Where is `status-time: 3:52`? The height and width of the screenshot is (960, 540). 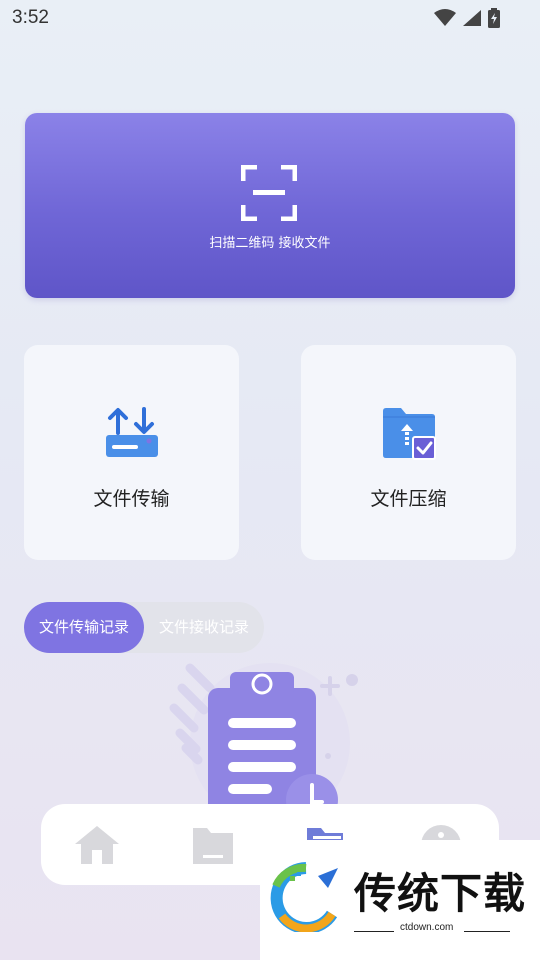 status-time: 3:52 is located at coordinates (30, 17).